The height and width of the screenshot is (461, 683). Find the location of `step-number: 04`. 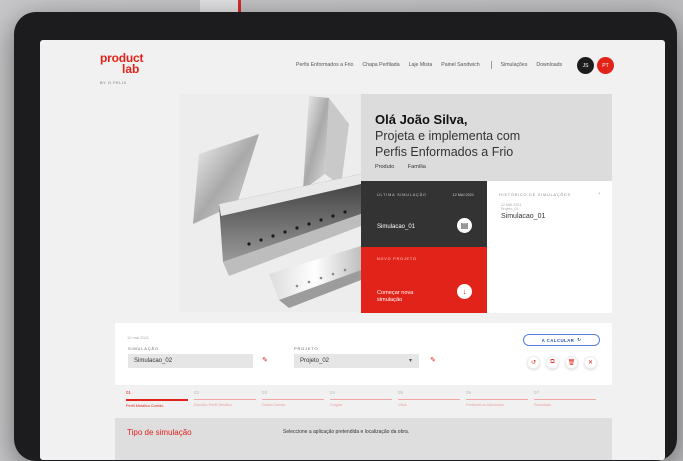

step-number: 04 is located at coordinates (332, 392).